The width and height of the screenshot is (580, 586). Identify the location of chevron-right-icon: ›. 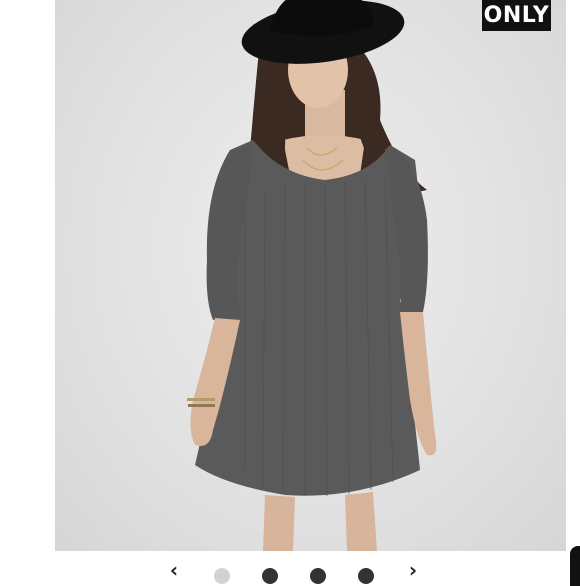
(413, 570).